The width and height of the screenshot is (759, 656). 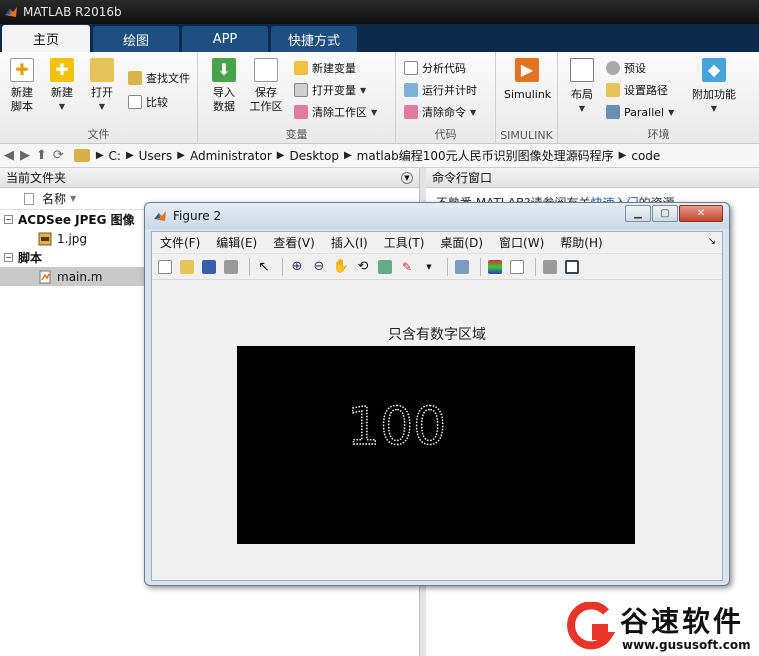 What do you see at coordinates (330, 90) in the screenshot?
I see `open-variable-button: 打开变量 ▼` at bounding box center [330, 90].